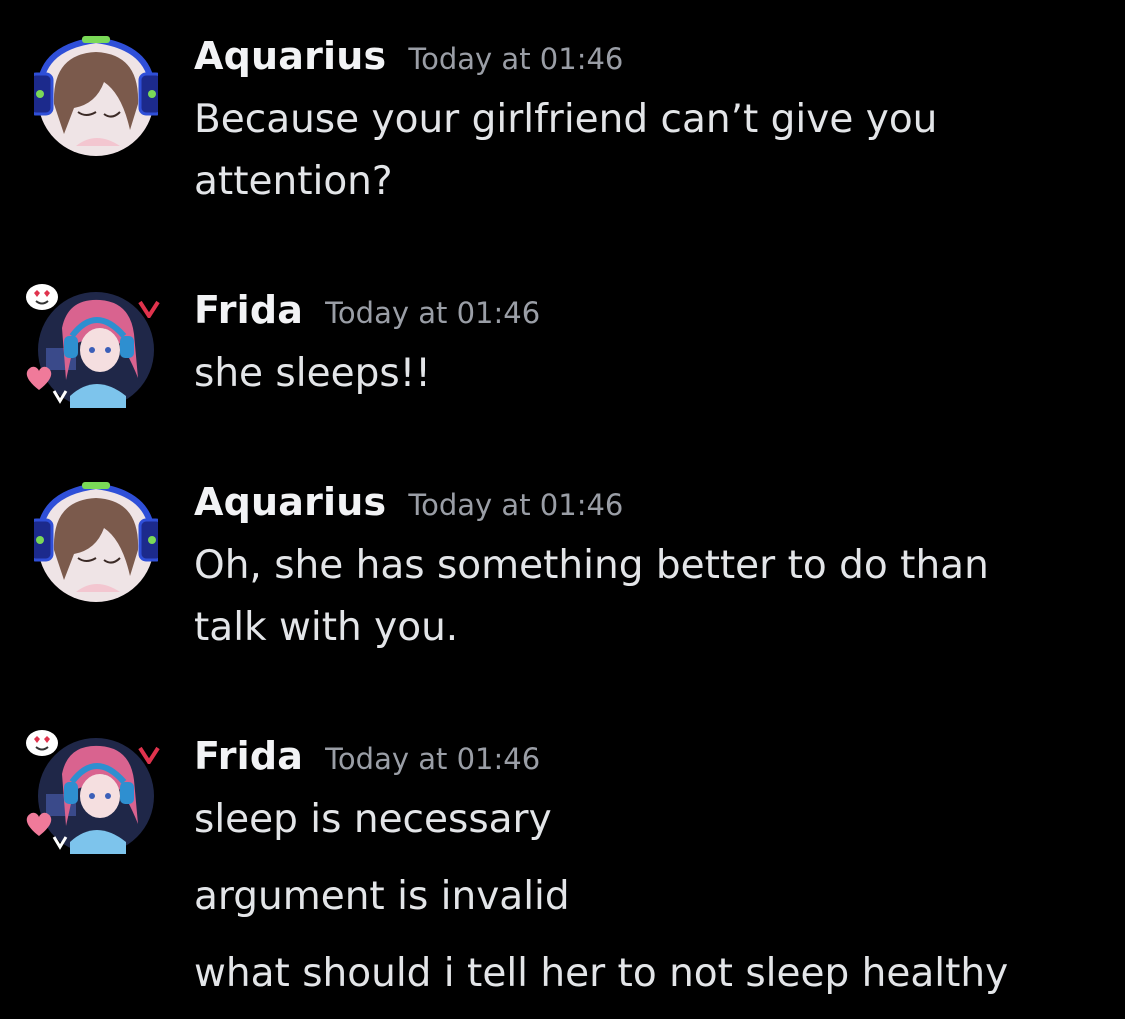 This screenshot has height=1019, width=1125. I want to click on message-text: attention?, so click(293, 181).